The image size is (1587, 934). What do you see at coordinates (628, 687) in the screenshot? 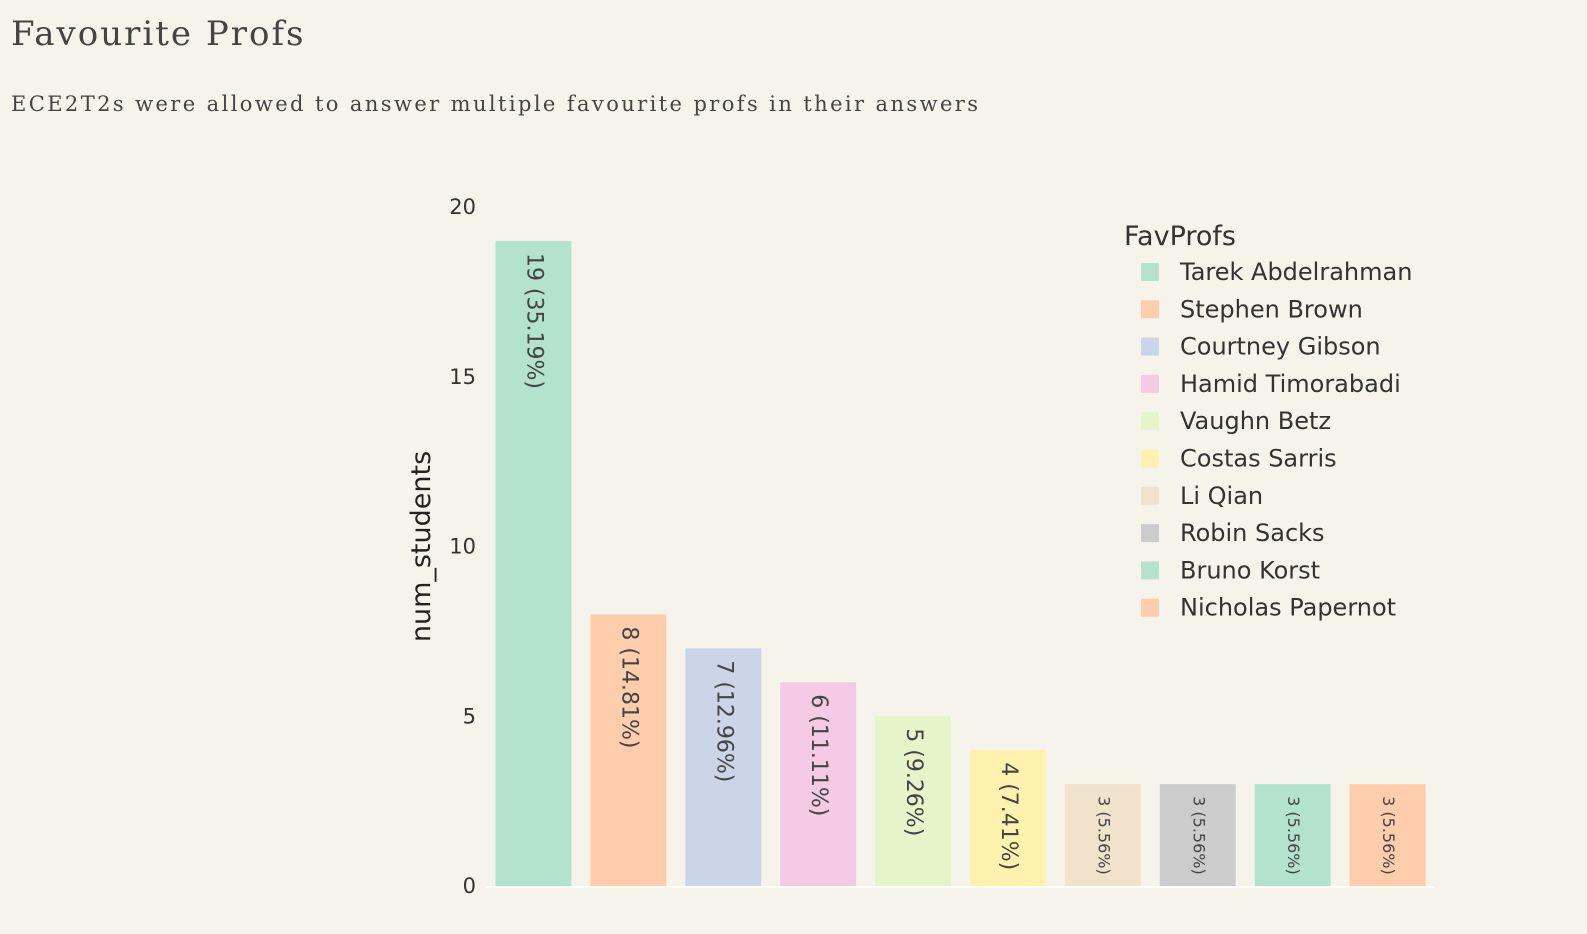
I see `bar-data-label: 8 (14.81%)` at bounding box center [628, 687].